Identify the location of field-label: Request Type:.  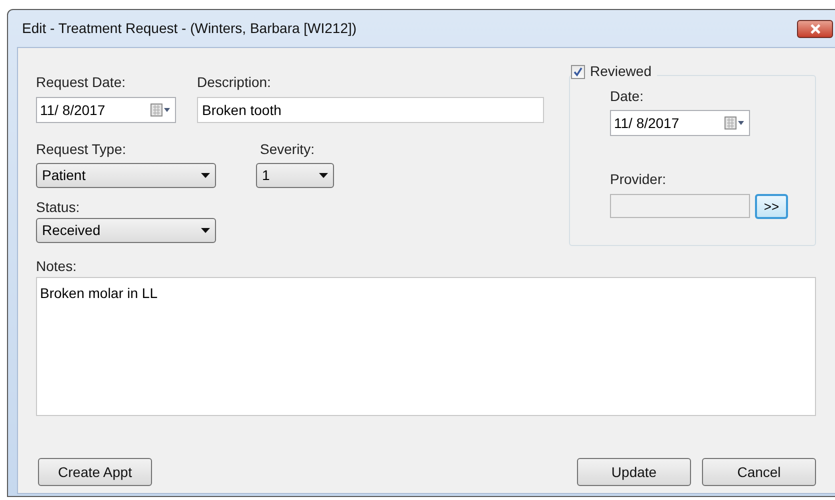
(82, 149).